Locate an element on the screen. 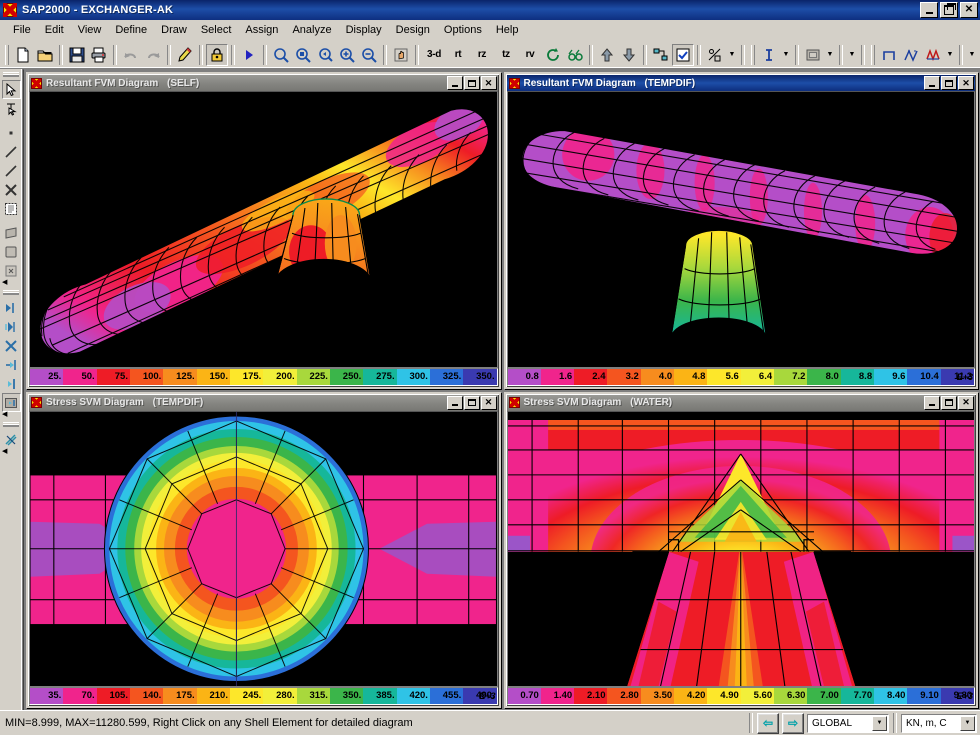 Image resolution: width=980 pixels, height=735 pixels. draw-line-icon is located at coordinates (11, 170).